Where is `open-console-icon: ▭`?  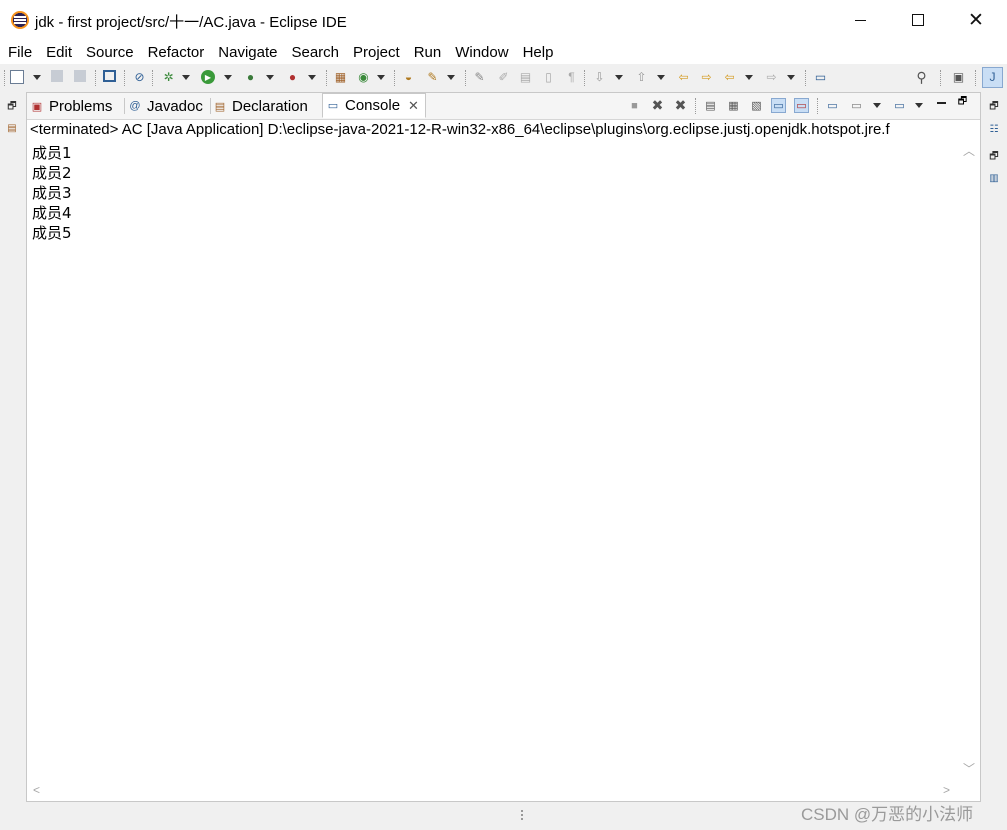 open-console-icon: ▭ is located at coordinates (899, 105).